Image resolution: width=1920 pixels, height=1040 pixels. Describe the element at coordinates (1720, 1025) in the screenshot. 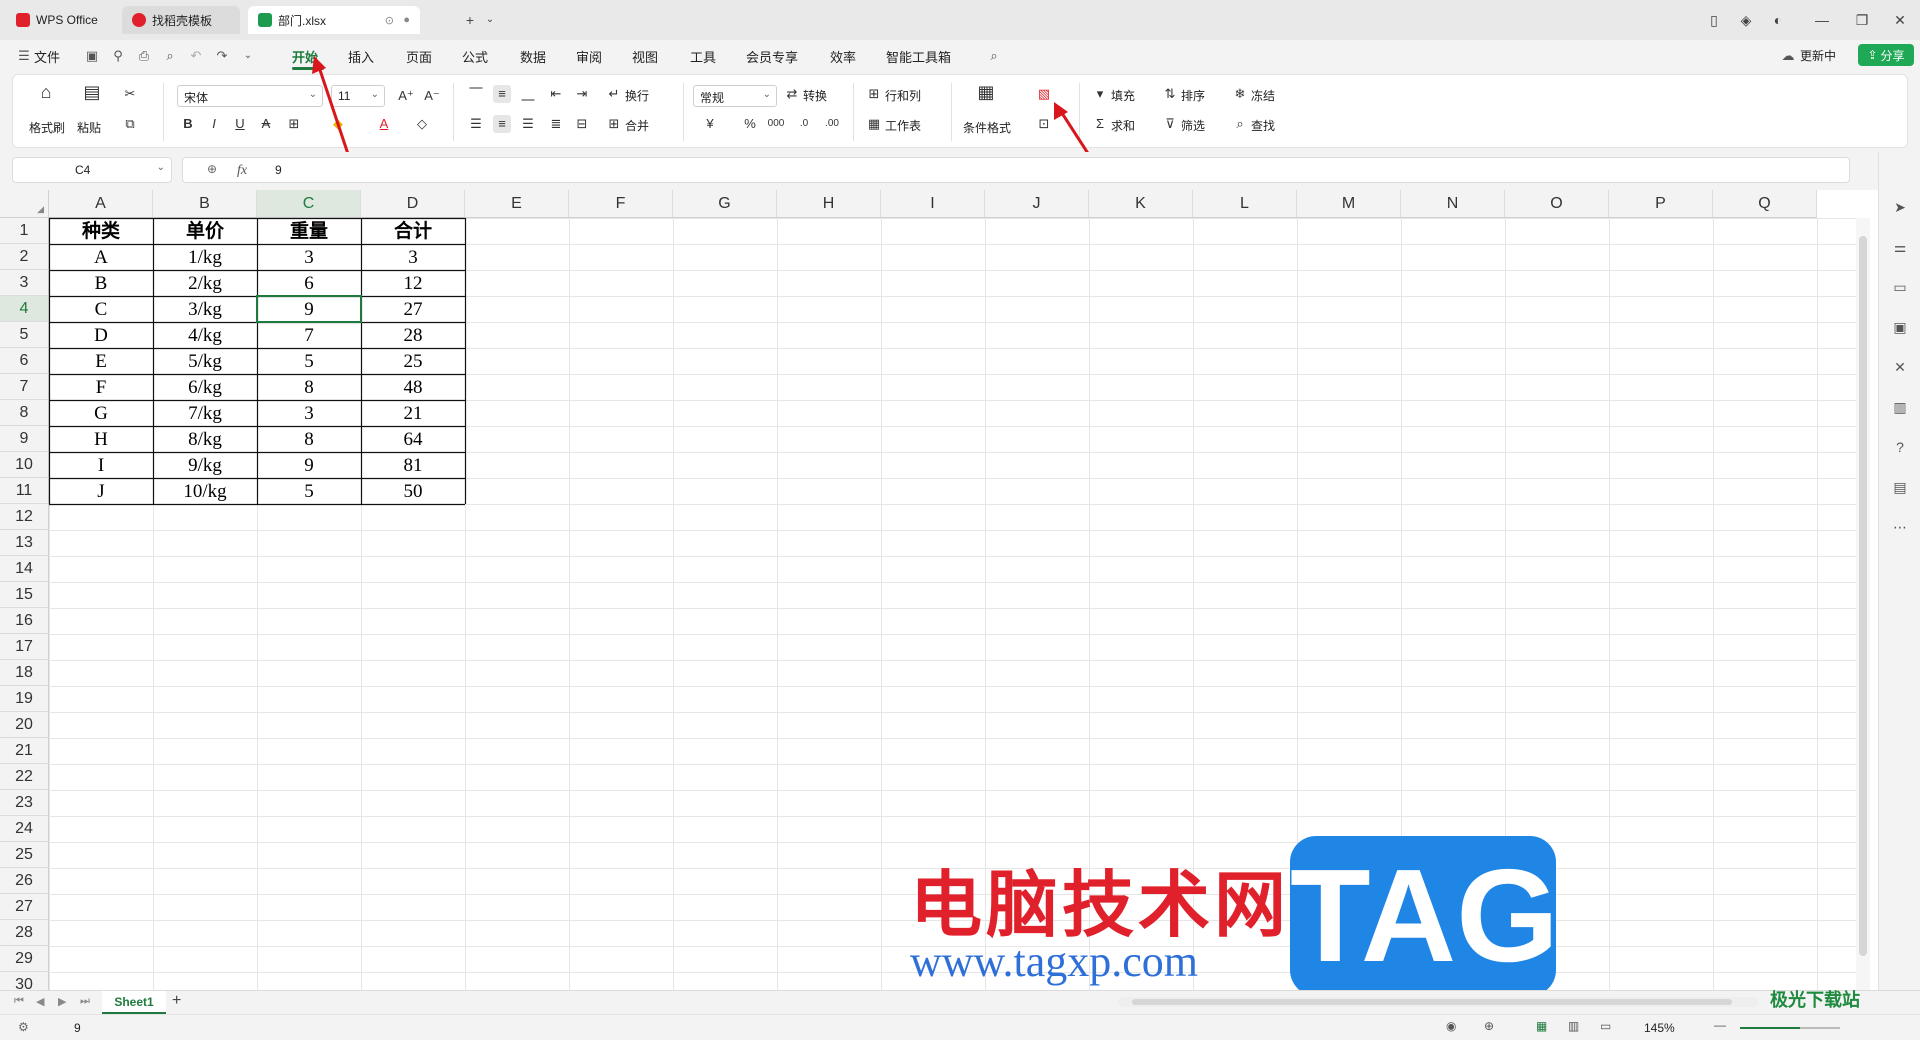

I see `zoom-out-icon: —` at that location.